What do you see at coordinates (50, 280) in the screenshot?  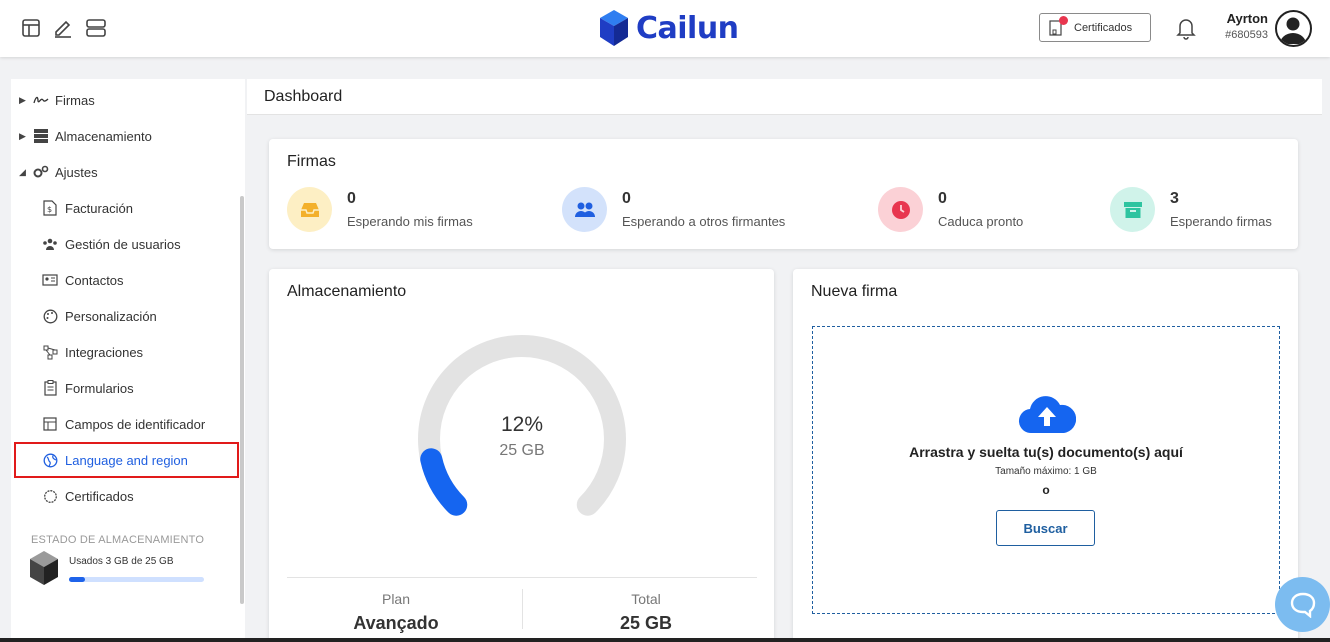 I see `contact-card-icon` at bounding box center [50, 280].